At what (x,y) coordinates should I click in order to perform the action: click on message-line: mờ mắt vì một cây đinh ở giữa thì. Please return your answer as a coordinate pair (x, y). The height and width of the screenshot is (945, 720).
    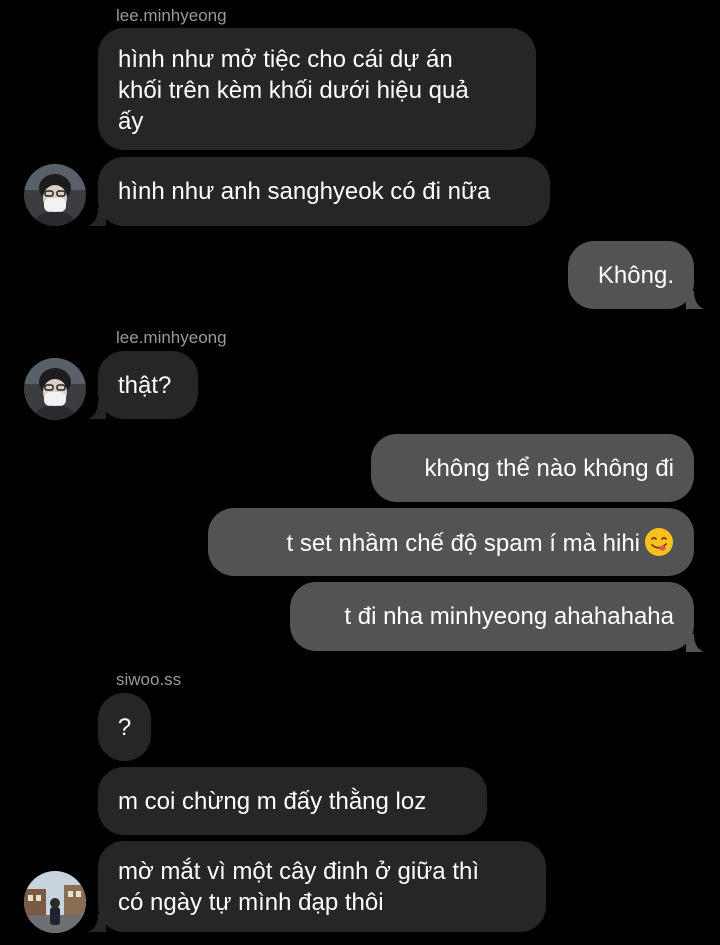
    Looking at the image, I should click on (298, 871).